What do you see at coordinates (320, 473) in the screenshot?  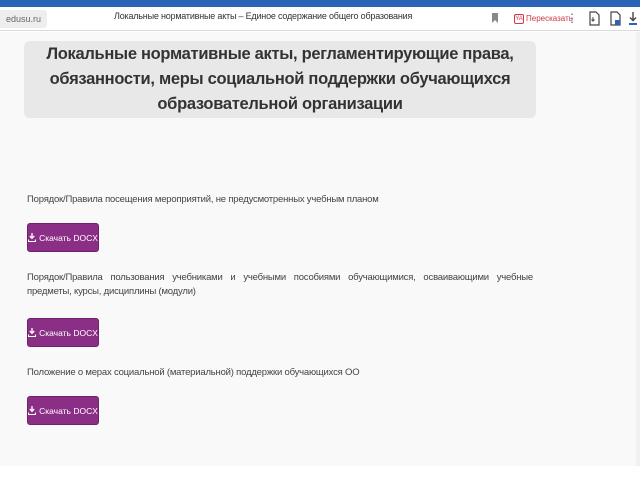 I see `bottom-blank-area` at bounding box center [320, 473].